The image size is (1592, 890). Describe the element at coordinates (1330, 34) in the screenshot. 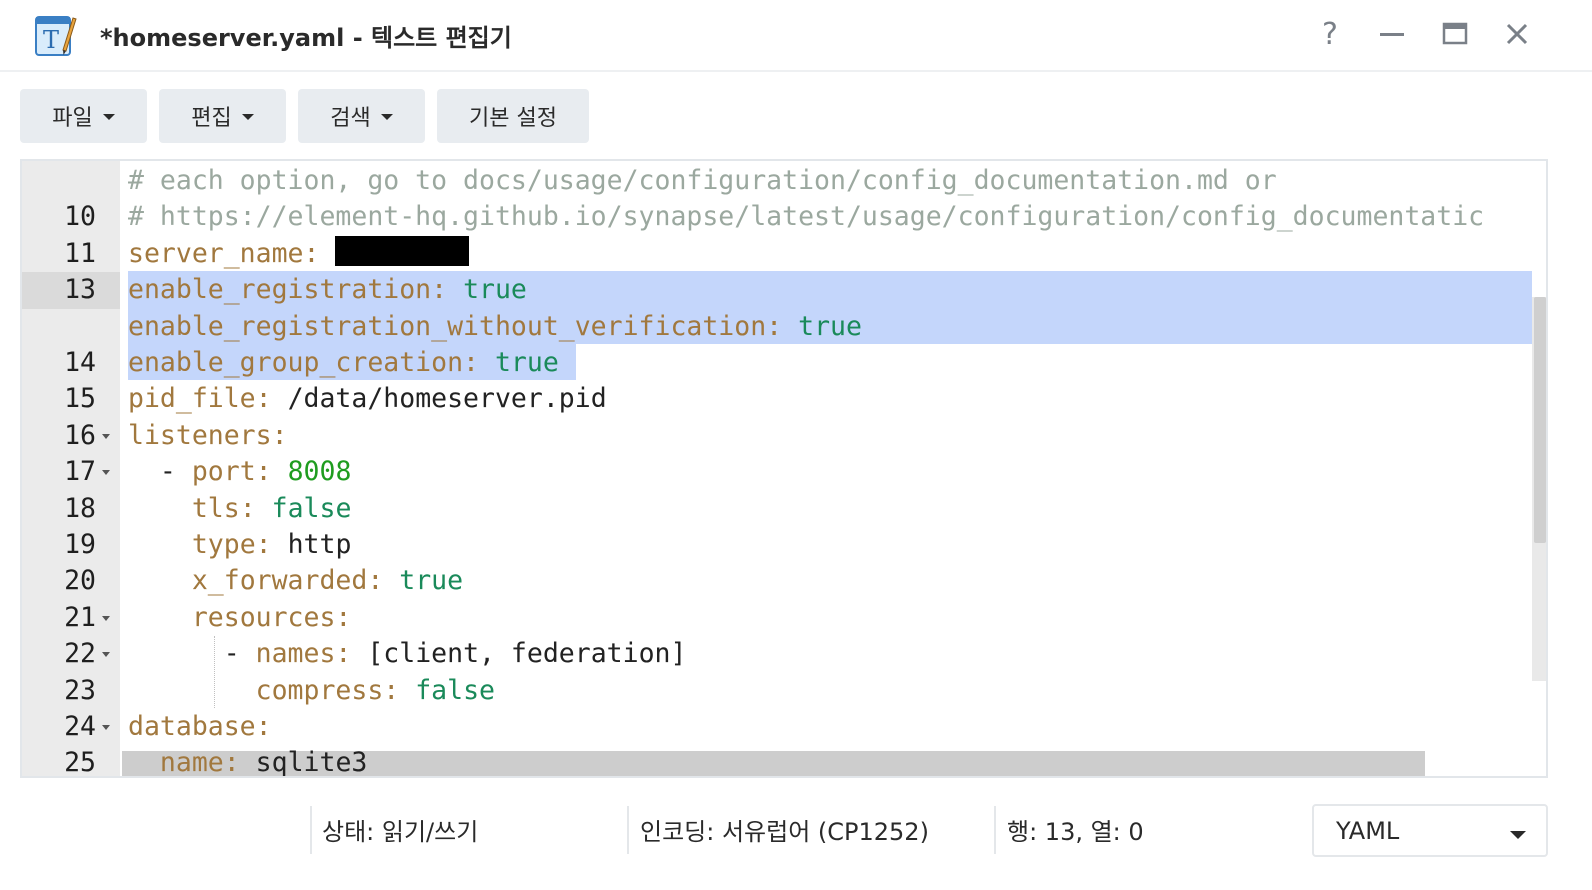

I see `help-icon: ?` at that location.